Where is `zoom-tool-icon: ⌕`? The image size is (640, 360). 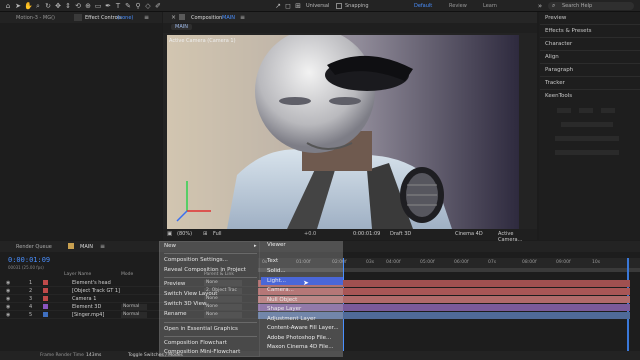
zoom-tool-icon: ⌕ is located at coordinates (38, 6).